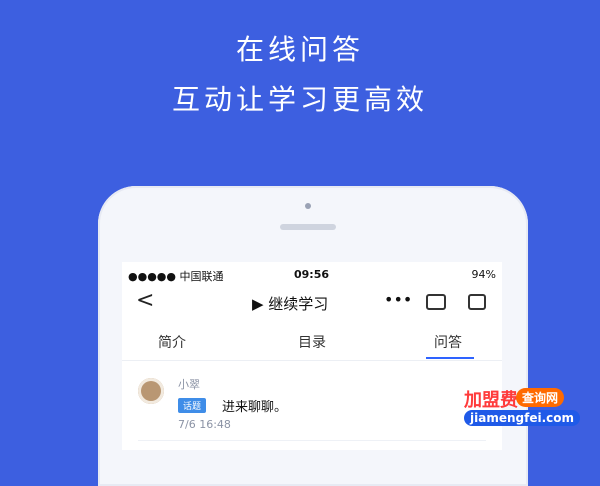  I want to click on qa-post: 小翠 话题 进来聊聊。 7/6 16:48, so click(312, 410).